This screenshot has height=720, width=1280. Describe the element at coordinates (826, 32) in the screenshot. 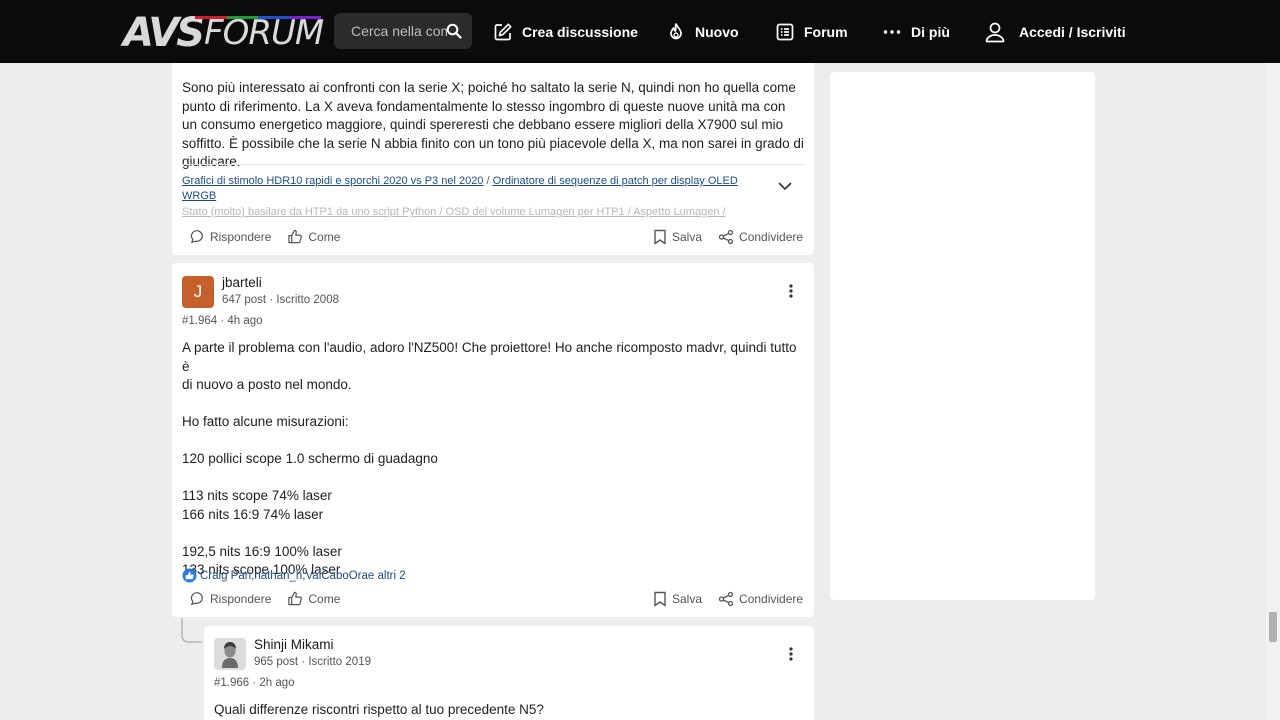

I see `forum-label: Forum` at that location.